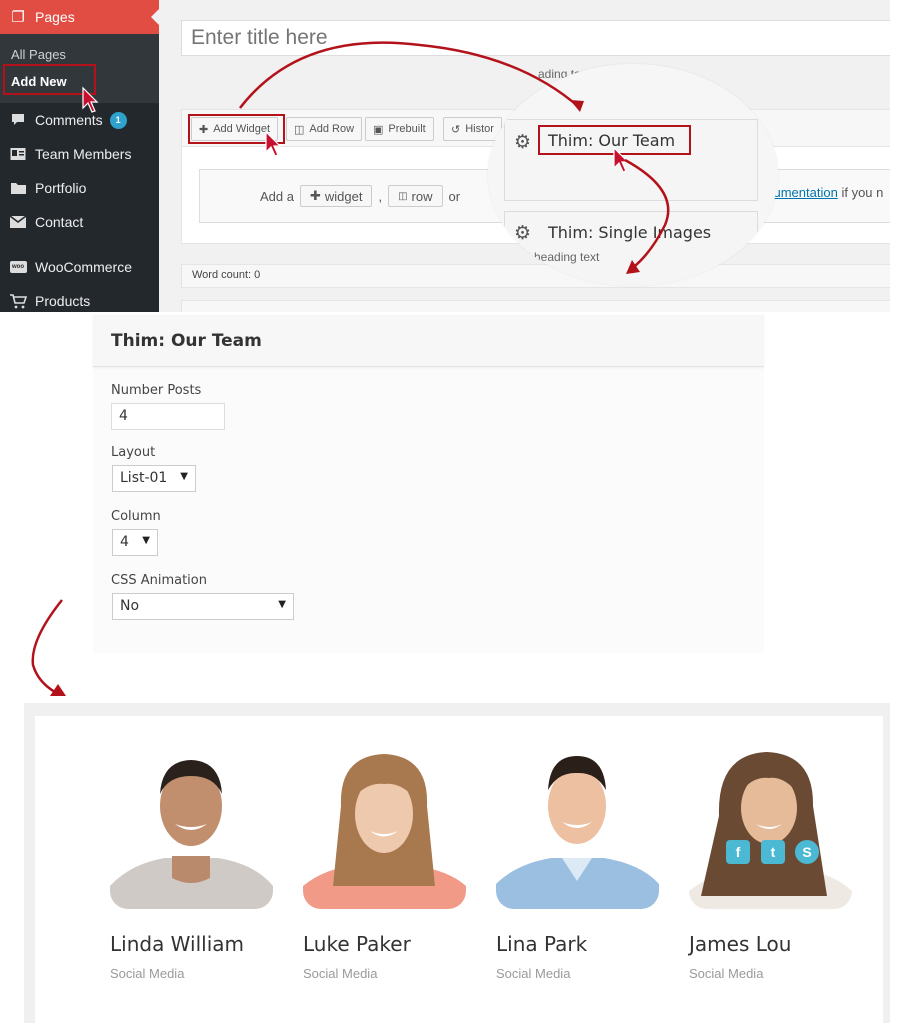 The image size is (900, 1023). Describe the element at coordinates (535, 38) in the screenshot. I see `post-title-input` at that location.